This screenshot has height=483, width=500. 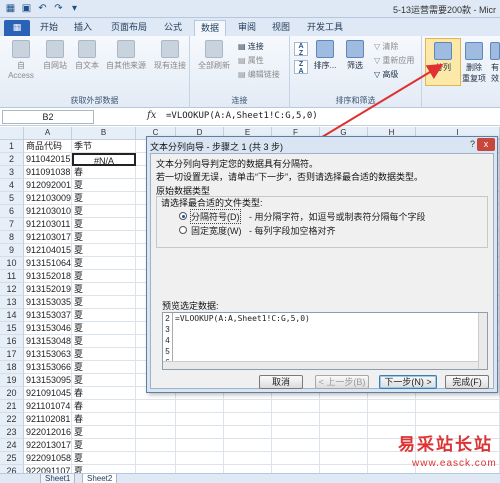 I want to click on tab-data: 数据, so click(x=210, y=28).